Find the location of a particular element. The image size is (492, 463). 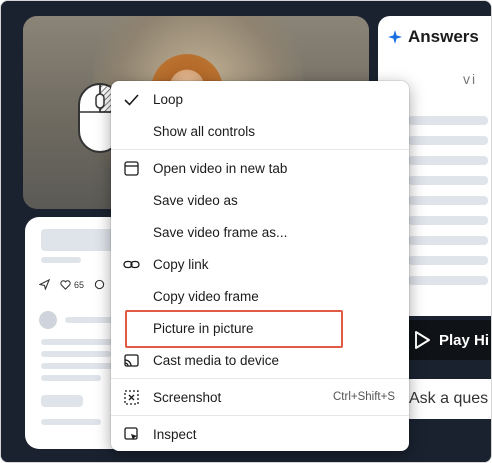

link-icon is located at coordinates (131, 264).